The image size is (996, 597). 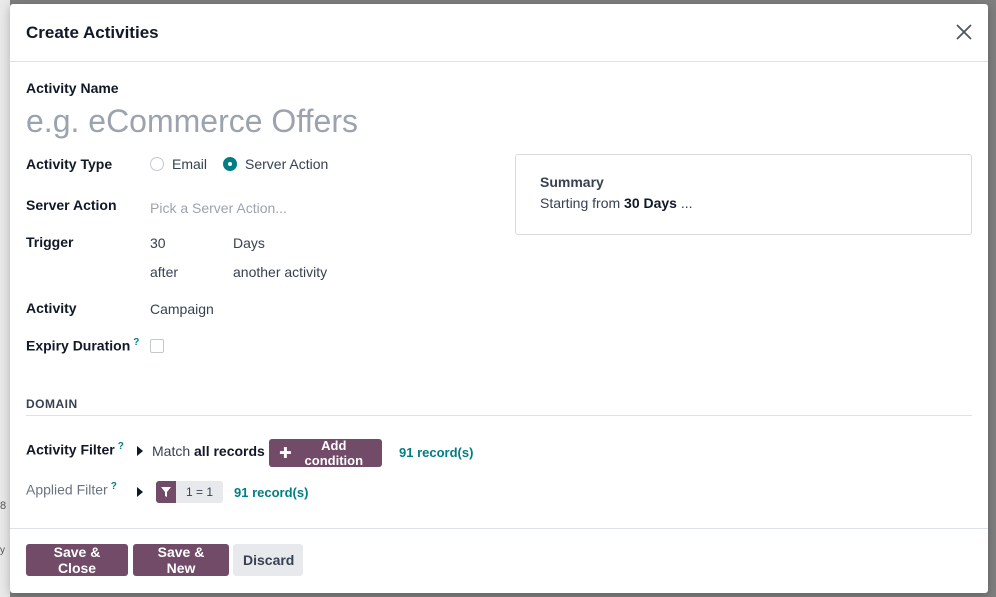 I want to click on summary-prefix: Starting from, so click(x=580, y=203).